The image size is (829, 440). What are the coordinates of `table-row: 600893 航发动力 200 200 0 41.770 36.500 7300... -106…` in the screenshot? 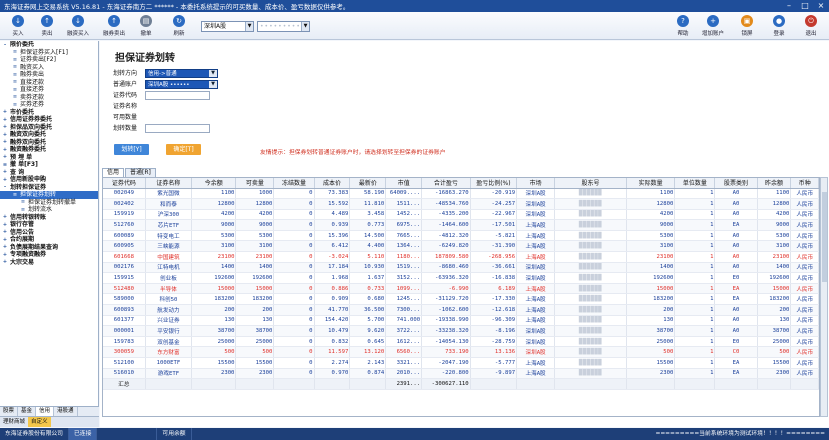 It's located at (461, 310).